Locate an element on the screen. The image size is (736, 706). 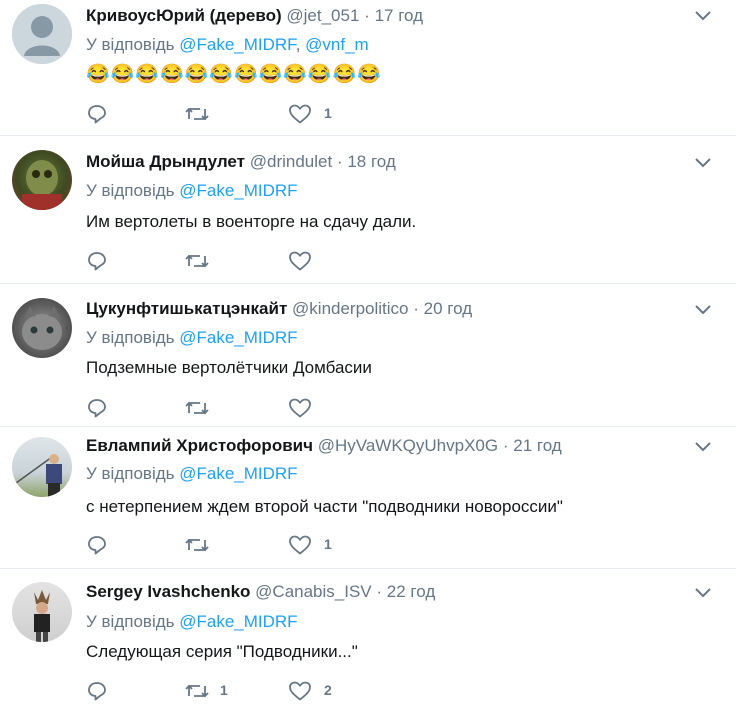
tweet-header: КривоусЮрий (дерево) @jet_051 · 17 год is located at coordinates (254, 16).